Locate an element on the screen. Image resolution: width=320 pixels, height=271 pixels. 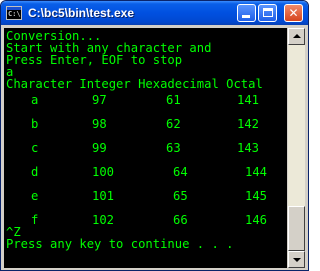
vertical-scrollbar is located at coordinates (296, 148).